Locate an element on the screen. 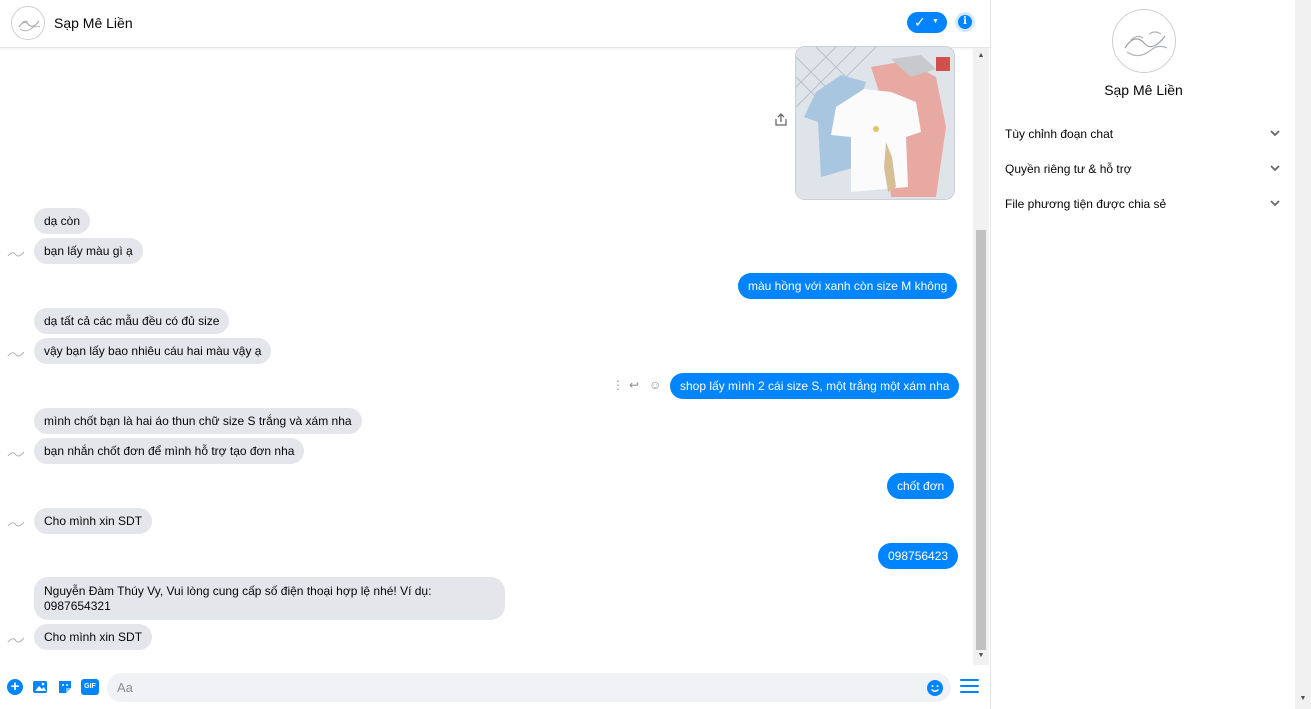 This screenshot has width=1311, height=709. panel-avatar is located at coordinates (1144, 41).